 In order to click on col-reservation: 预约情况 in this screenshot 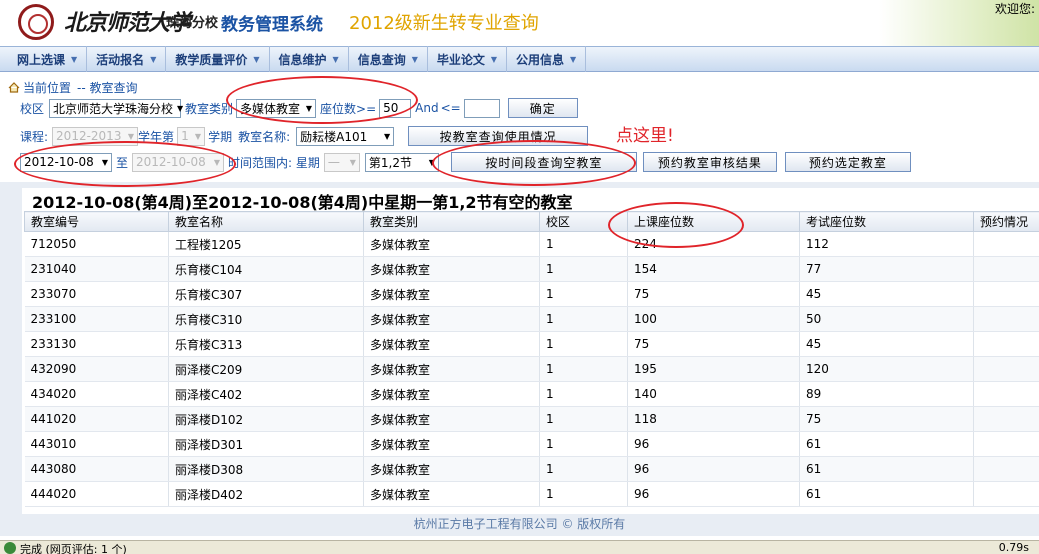, I will do `click(1006, 221)`.